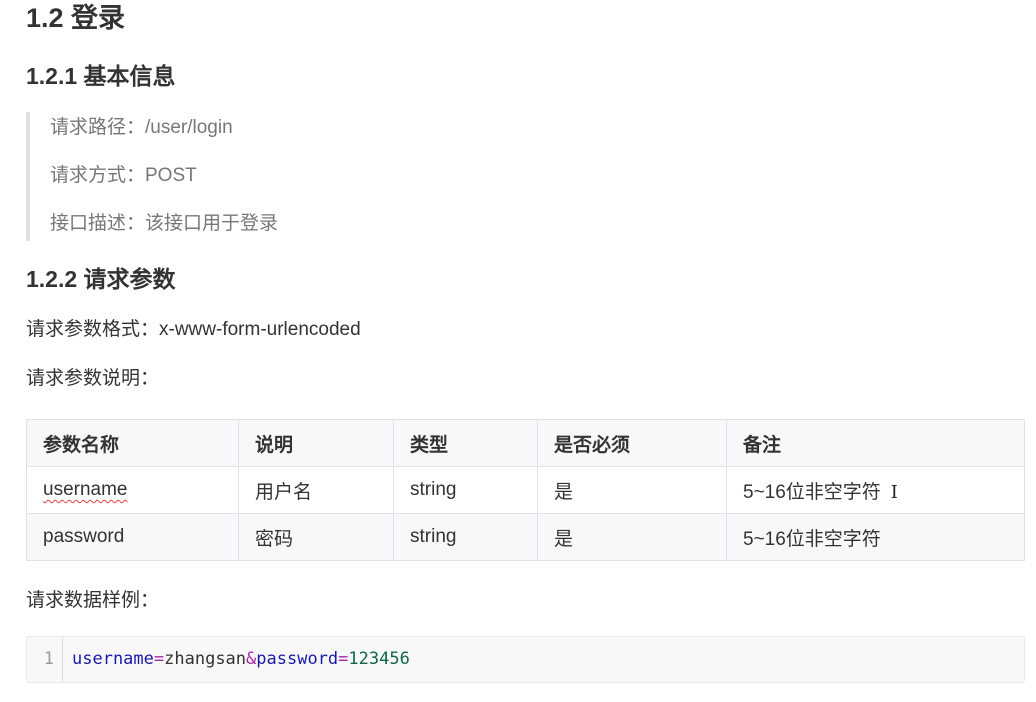 This screenshot has width=1036, height=702. Describe the element at coordinates (93, 600) in the screenshot. I see `sample-label-text: 请求数据样例：` at that location.